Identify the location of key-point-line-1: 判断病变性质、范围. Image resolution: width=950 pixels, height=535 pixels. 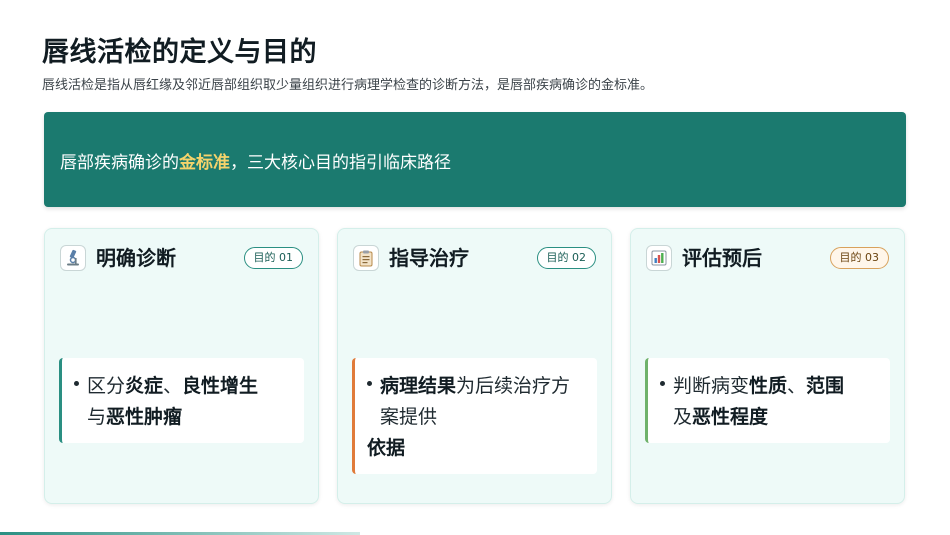
(769, 386).